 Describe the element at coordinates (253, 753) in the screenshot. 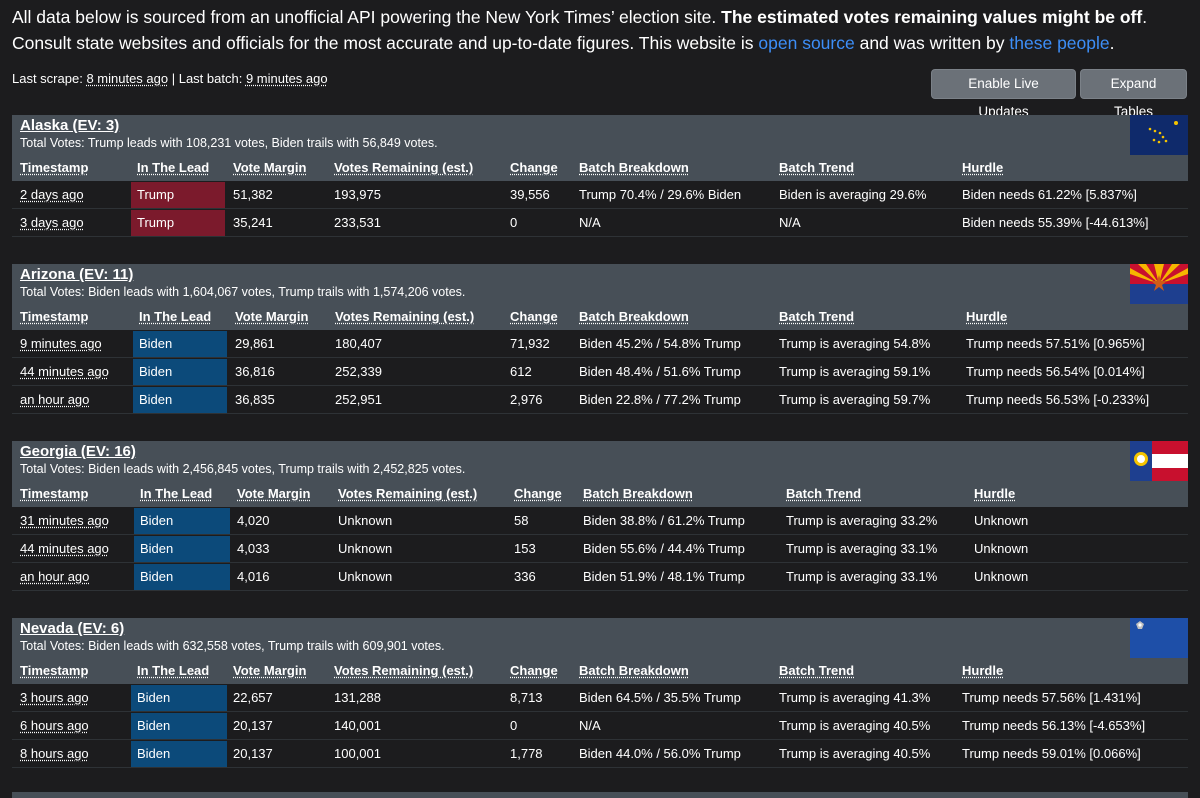

I see `margin-cell: 20,137` at that location.